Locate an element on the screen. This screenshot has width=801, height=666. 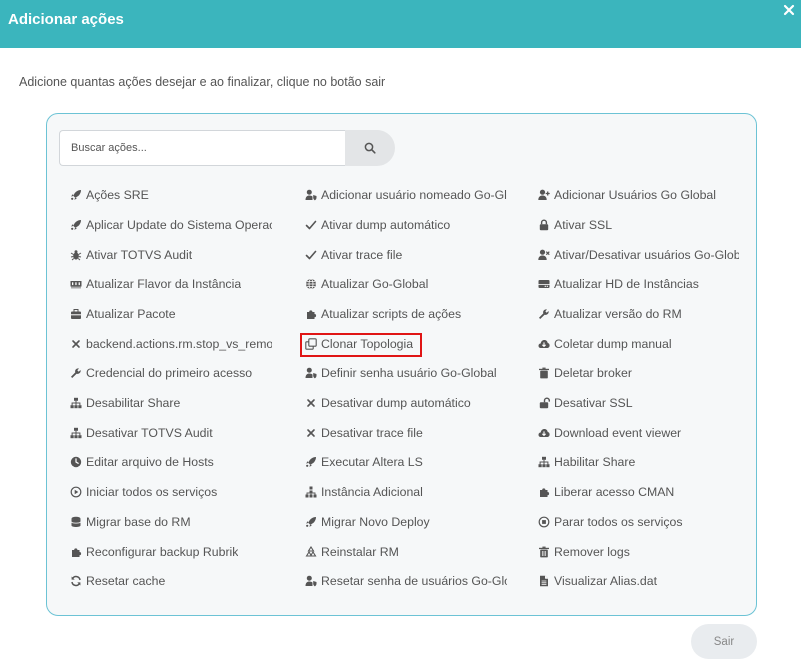
recycle-icon is located at coordinates (311, 552).